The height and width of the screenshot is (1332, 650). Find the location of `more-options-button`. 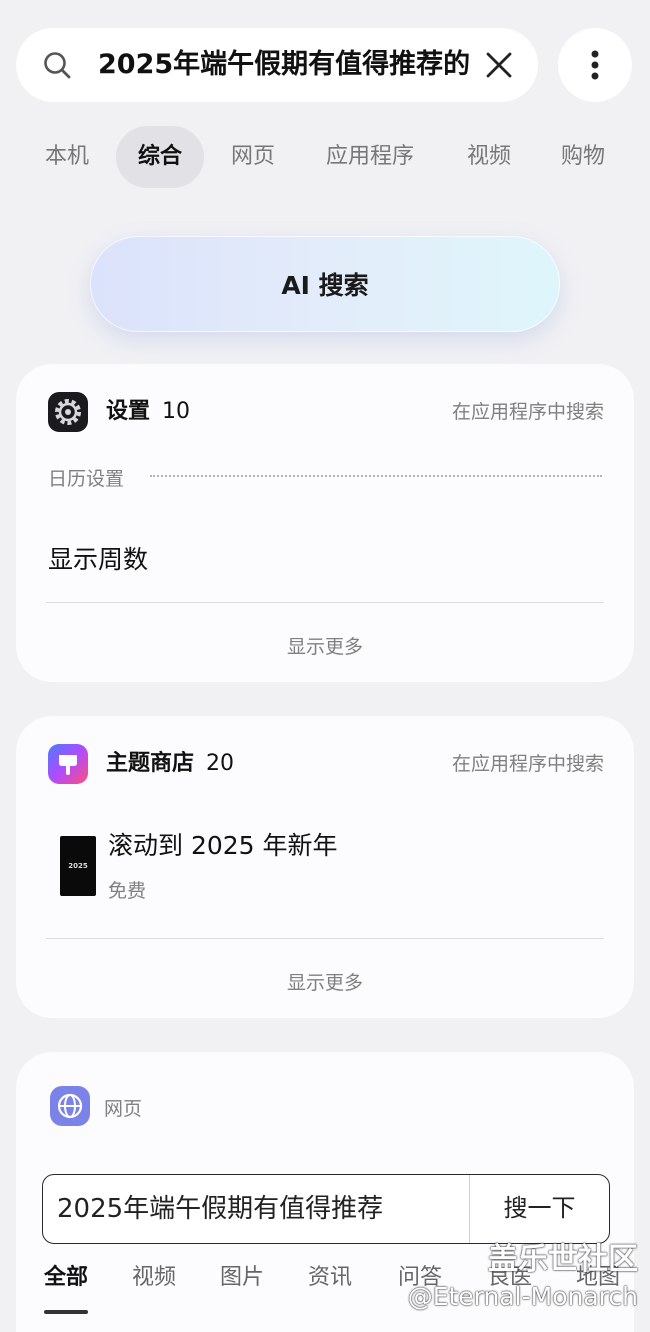

more-options-button is located at coordinates (595, 65).